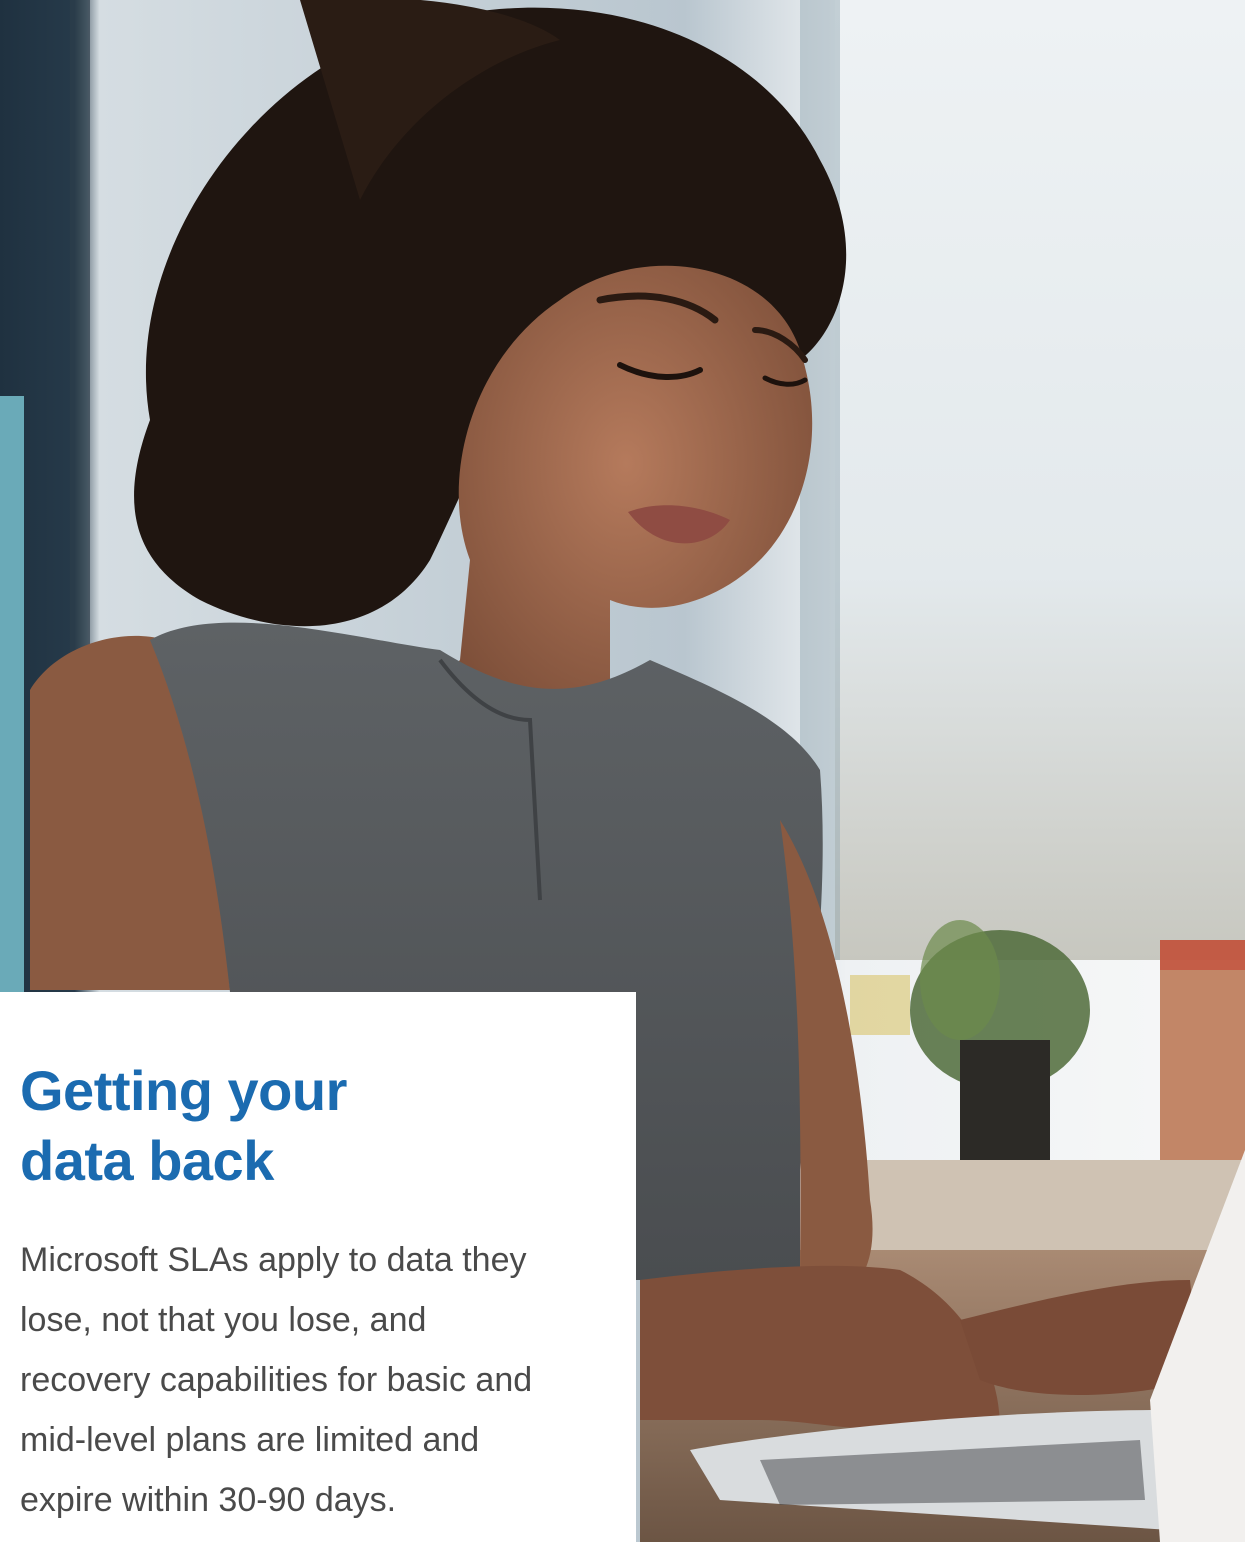  I want to click on card-title: Getting your data back, so click(183, 1125).